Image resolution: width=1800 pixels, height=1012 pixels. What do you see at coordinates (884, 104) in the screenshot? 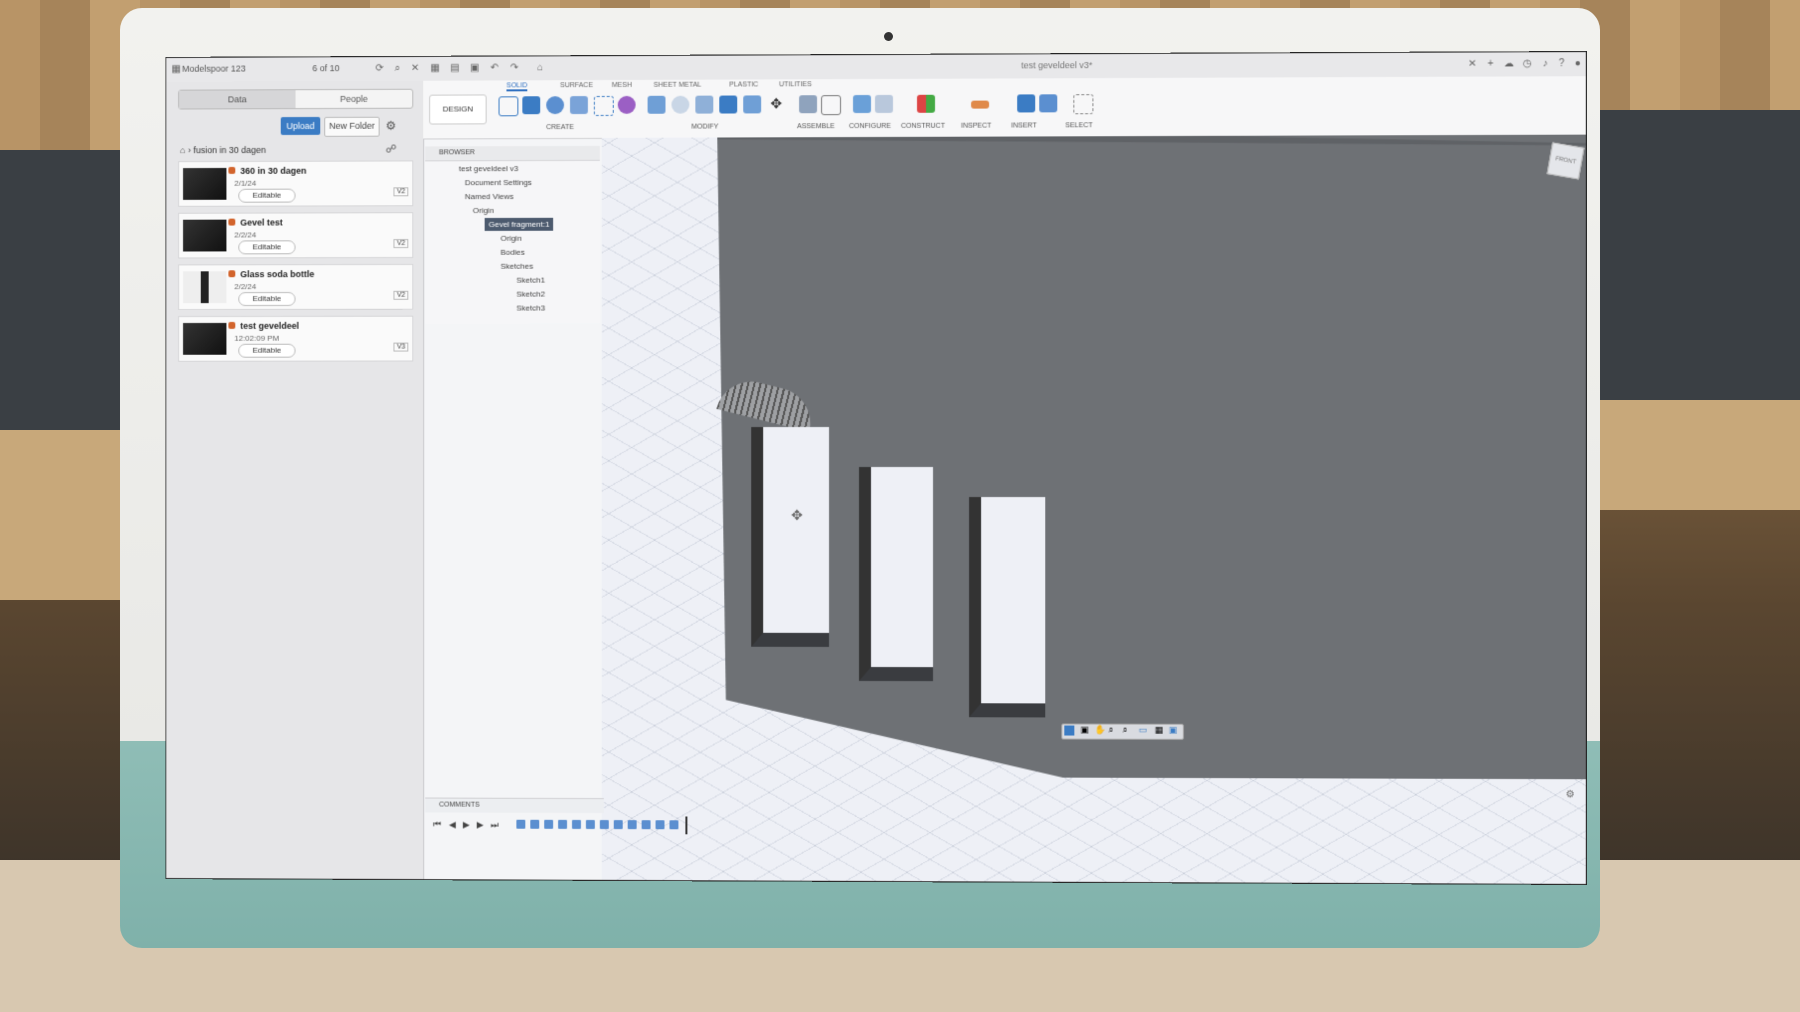
I see `table-icon` at bounding box center [884, 104].